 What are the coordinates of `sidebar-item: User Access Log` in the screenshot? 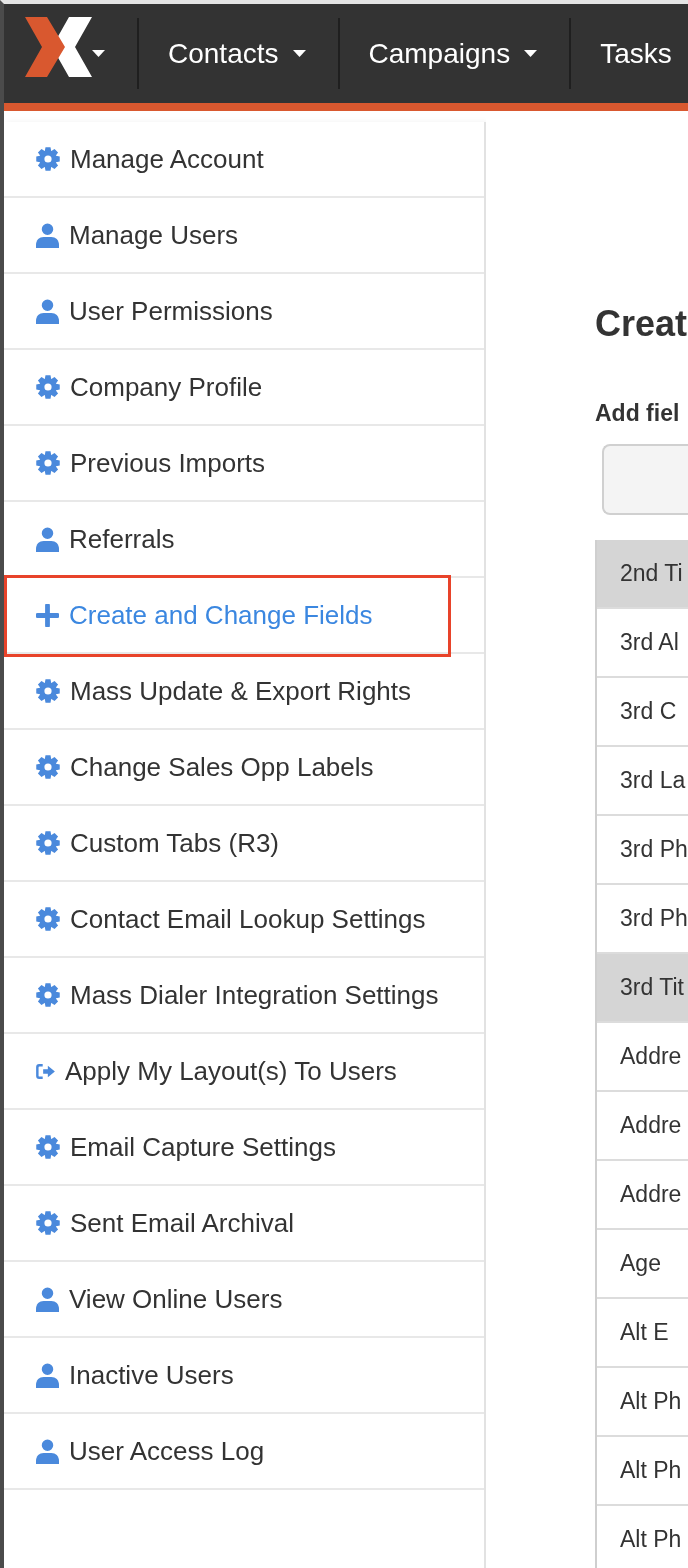 It's located at (244, 1452).